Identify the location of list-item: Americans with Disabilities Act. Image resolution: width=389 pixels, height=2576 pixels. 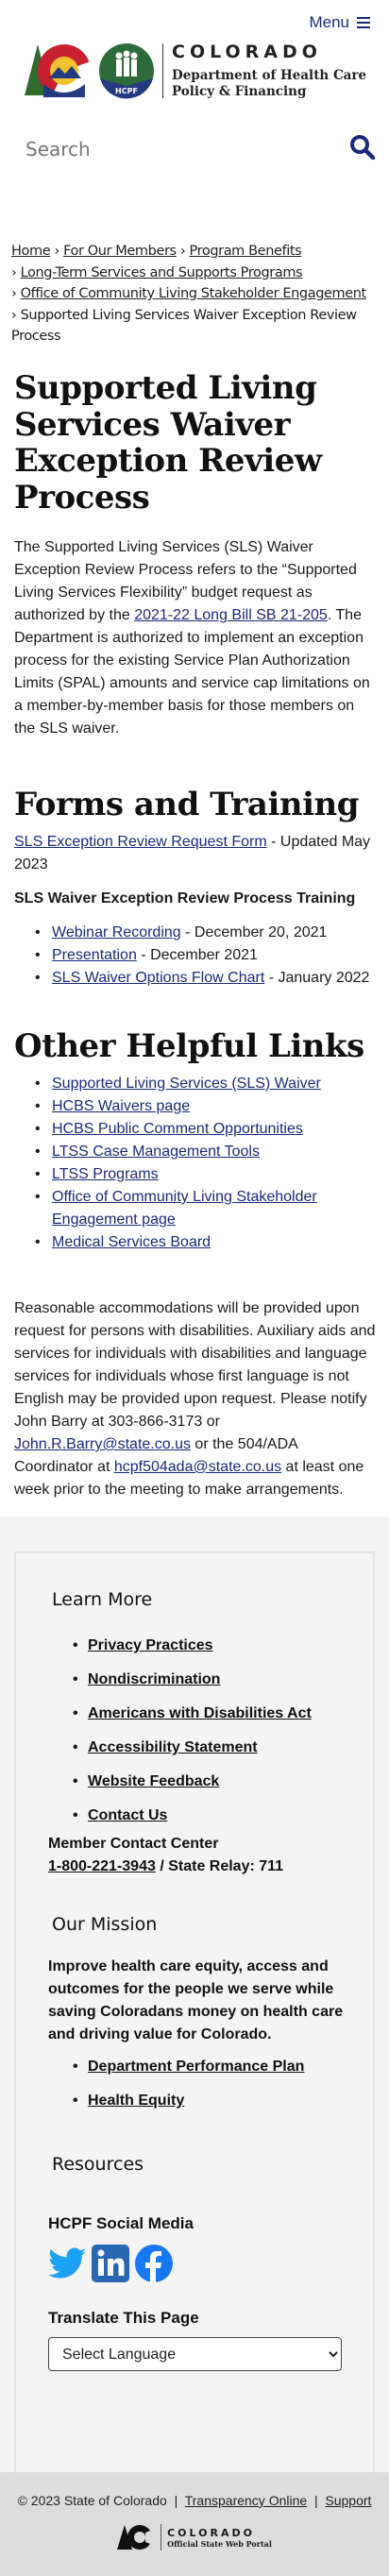
(212, 1714).